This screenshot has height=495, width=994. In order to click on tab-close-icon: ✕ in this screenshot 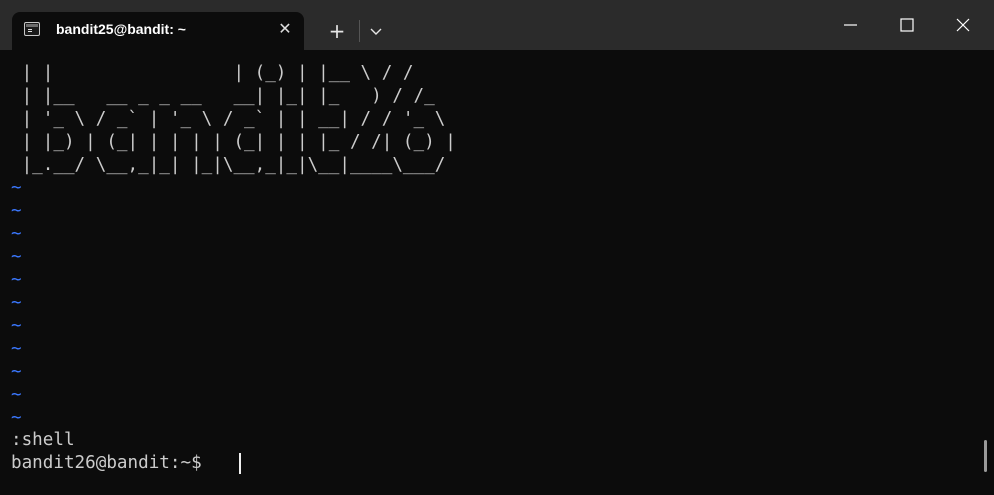, I will do `click(285, 29)`.